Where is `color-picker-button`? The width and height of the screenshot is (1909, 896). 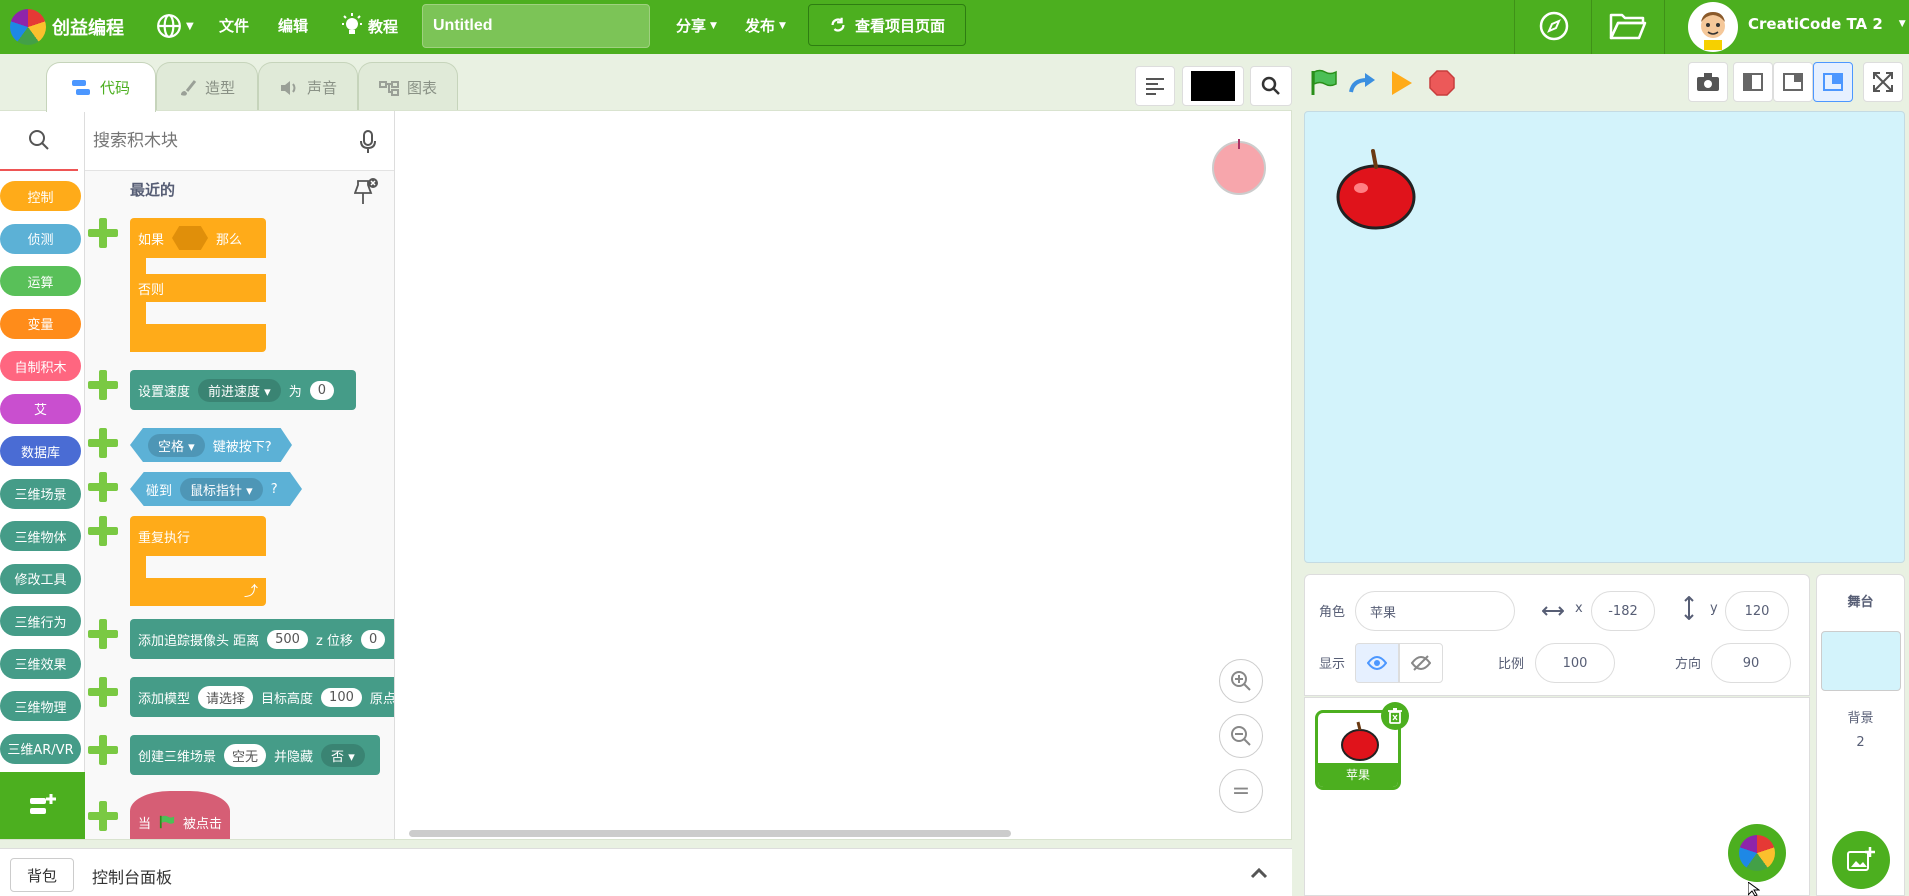
color-picker-button is located at coordinates (1213, 86).